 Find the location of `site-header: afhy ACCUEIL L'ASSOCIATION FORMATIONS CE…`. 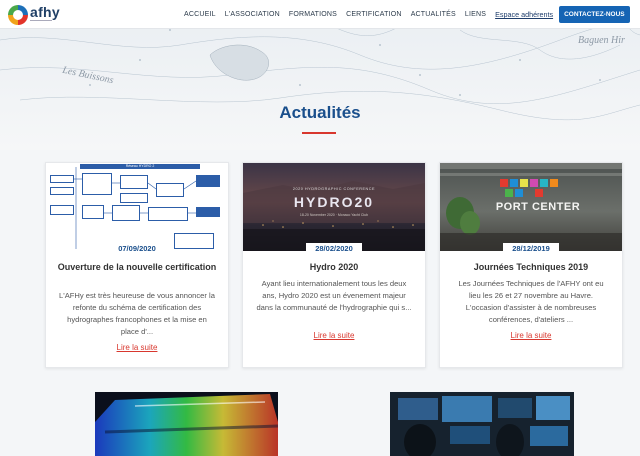

site-header: afhy ACCUEIL L'ASSOCIATION FORMATIONS CE… is located at coordinates (320, 14).